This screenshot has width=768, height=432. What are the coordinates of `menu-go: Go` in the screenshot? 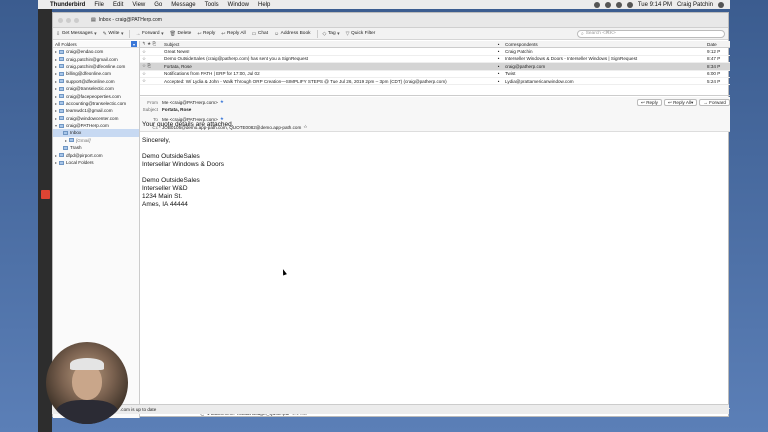 It's located at (158, 5).